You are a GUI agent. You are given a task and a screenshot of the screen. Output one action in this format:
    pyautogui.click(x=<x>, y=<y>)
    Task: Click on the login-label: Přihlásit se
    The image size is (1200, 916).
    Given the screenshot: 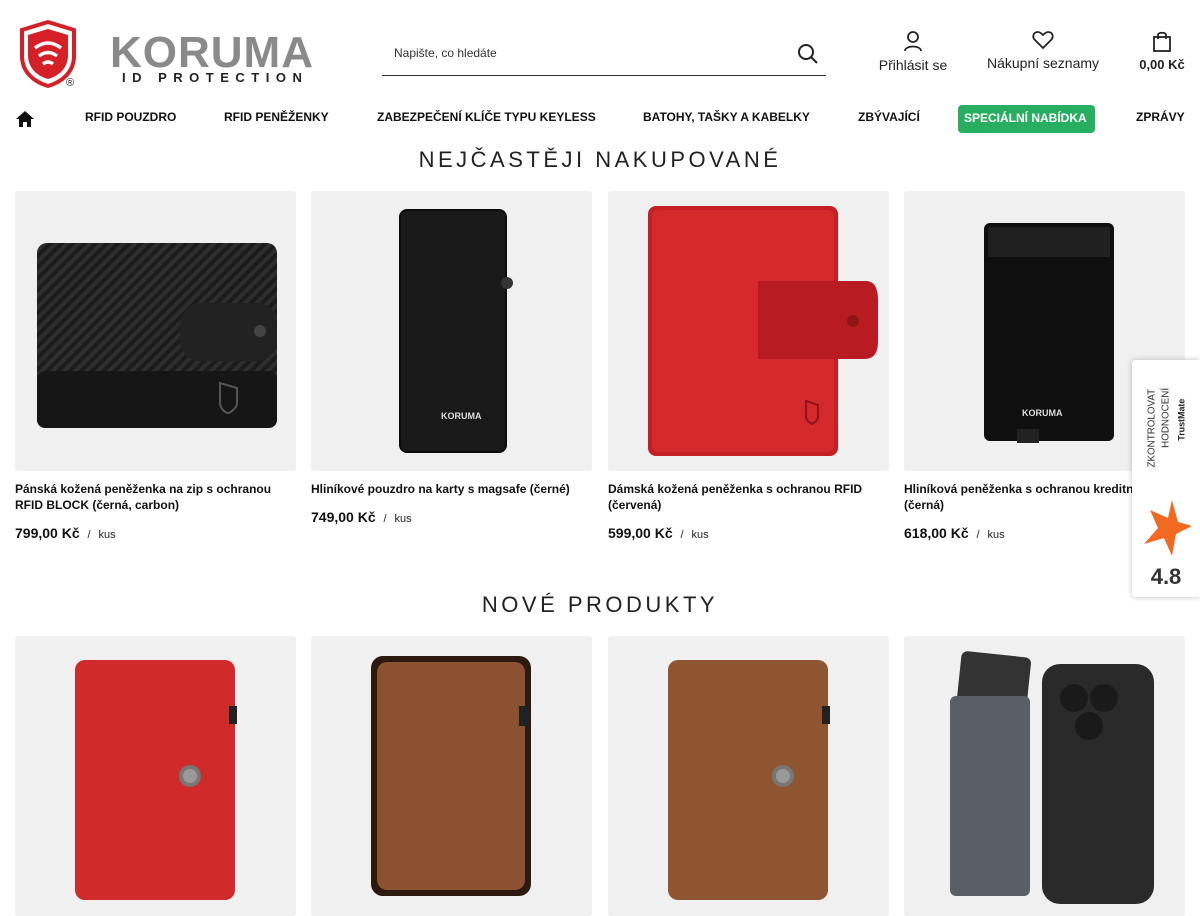 What is the action you would take?
    pyautogui.click(x=913, y=65)
    